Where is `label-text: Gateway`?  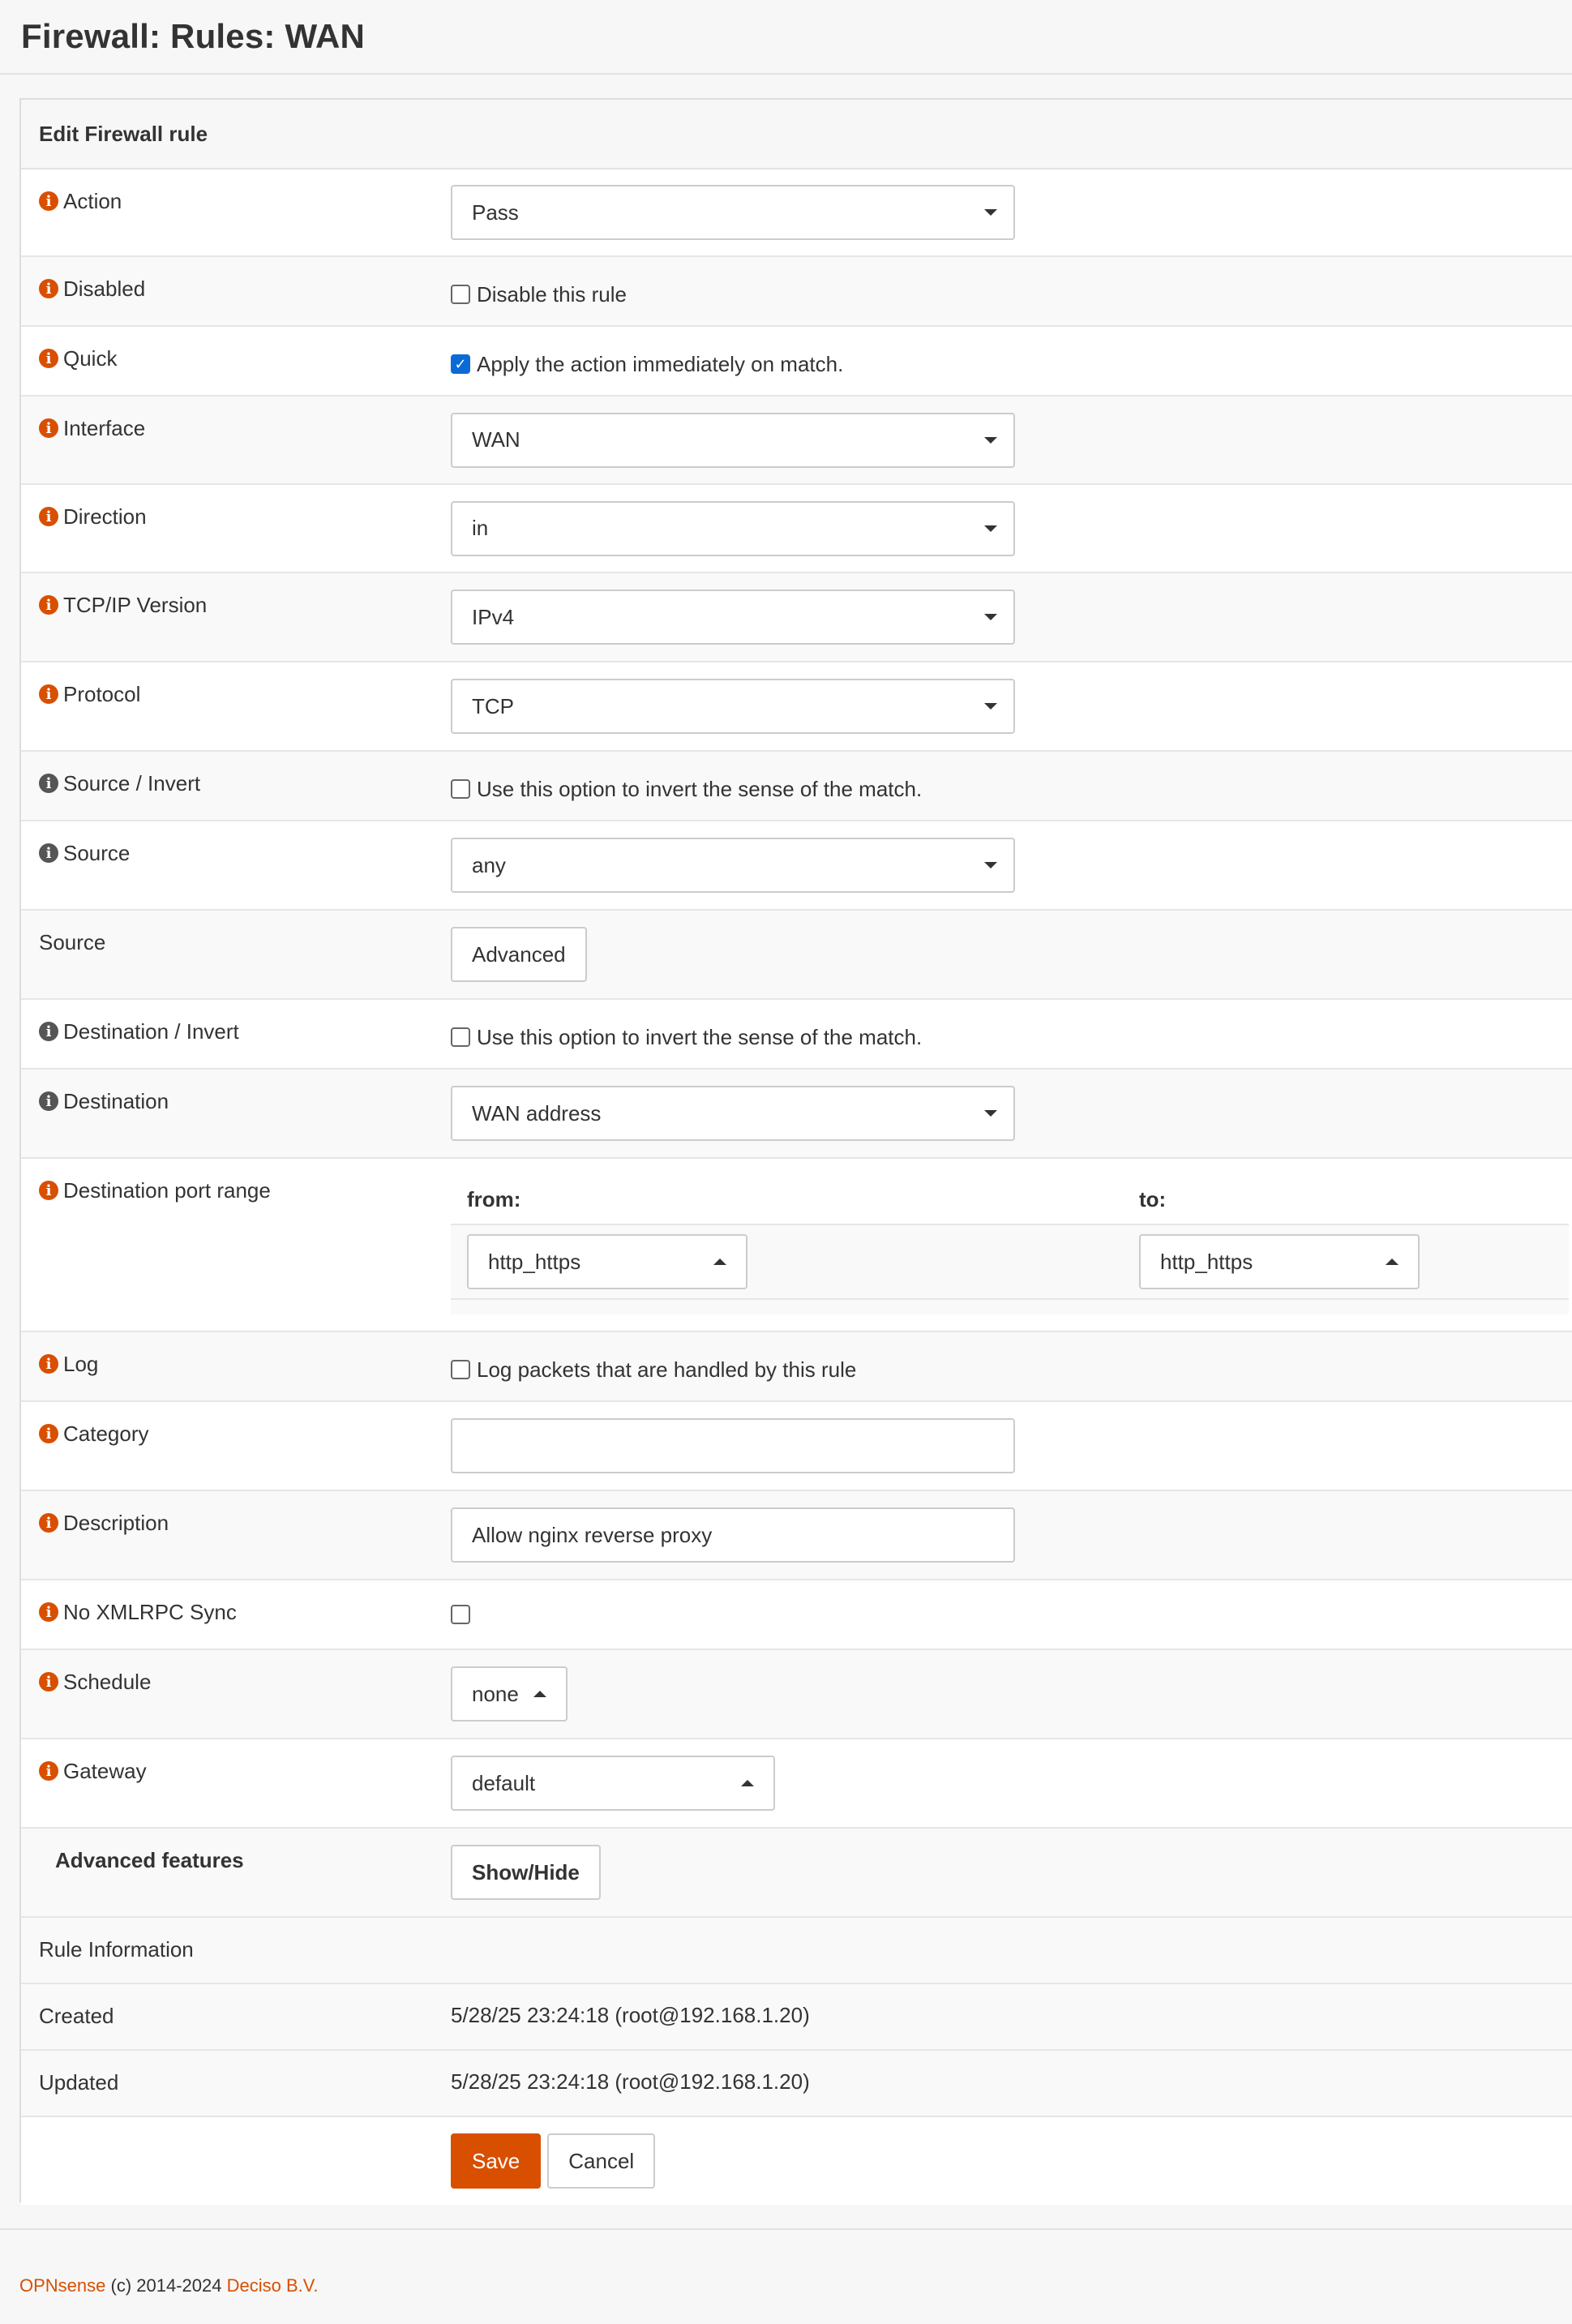
label-text: Gateway is located at coordinates (105, 1771).